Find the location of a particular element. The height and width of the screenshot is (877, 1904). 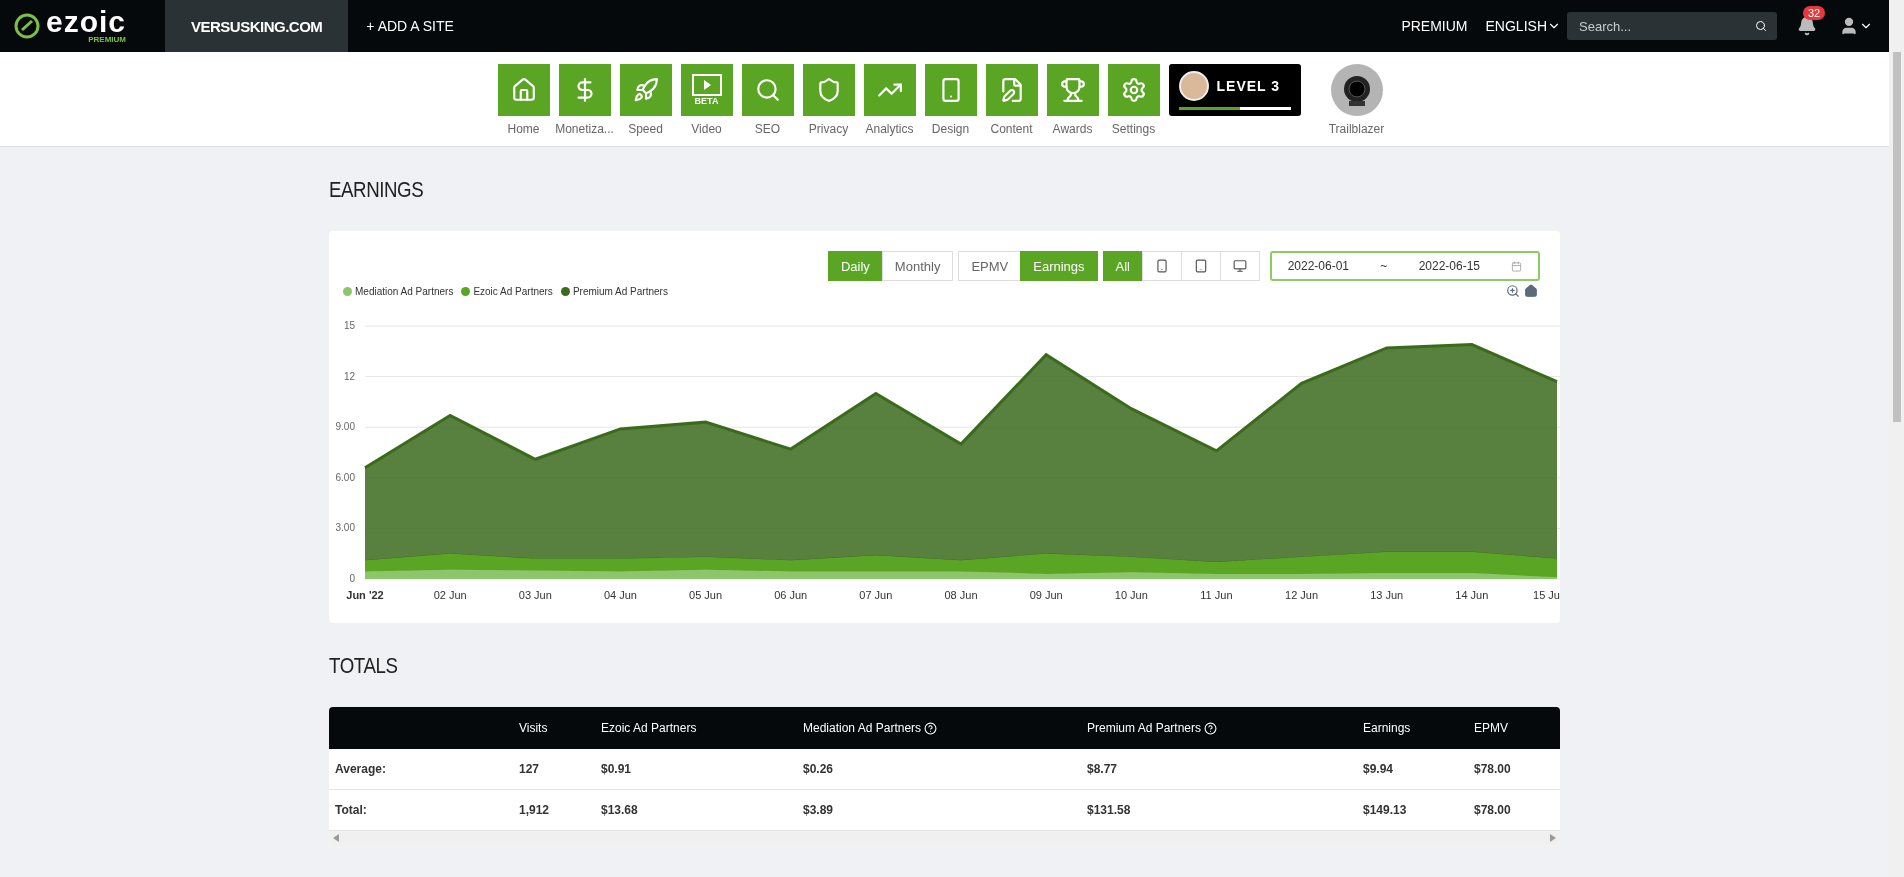

settings-icon is located at coordinates (1133, 90).